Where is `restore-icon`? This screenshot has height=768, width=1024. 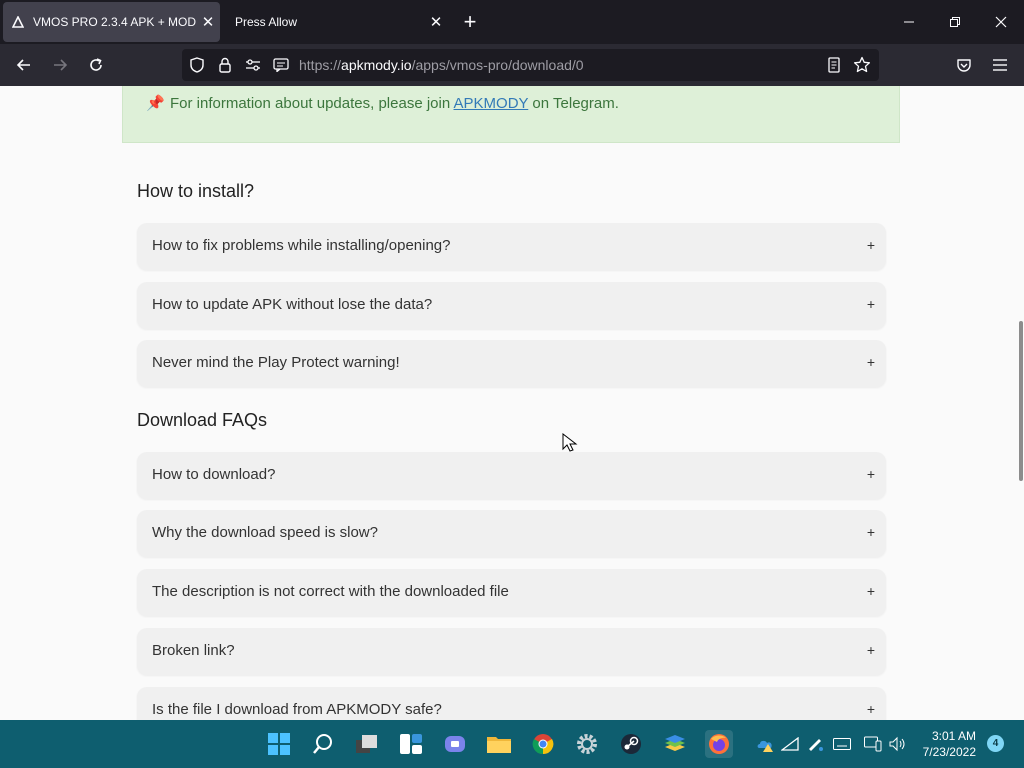 restore-icon is located at coordinates (955, 22).